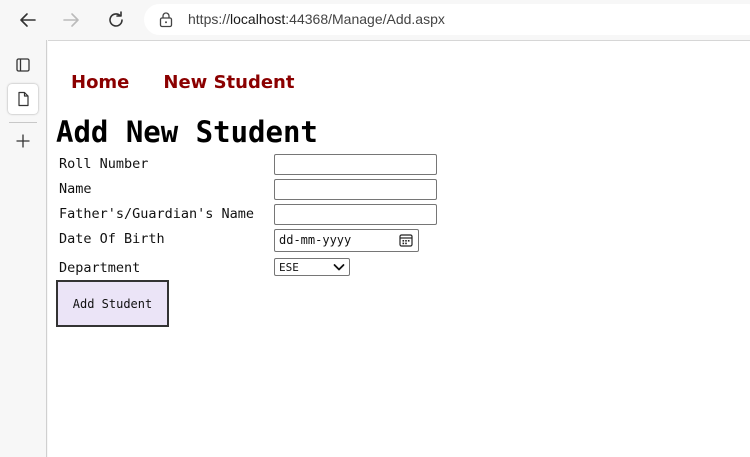 The width and height of the screenshot is (750, 457). I want to click on back-button, so click(28, 20).